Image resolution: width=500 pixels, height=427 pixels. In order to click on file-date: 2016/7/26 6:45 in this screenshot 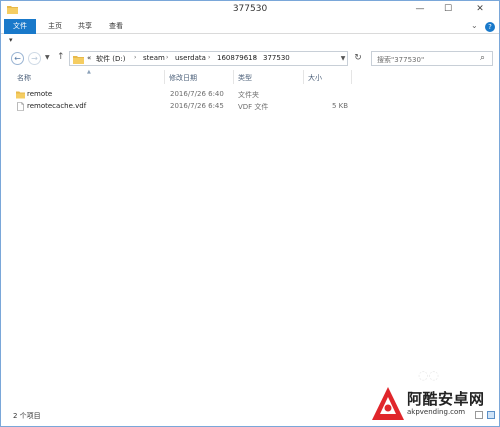, I will do `click(197, 106)`.